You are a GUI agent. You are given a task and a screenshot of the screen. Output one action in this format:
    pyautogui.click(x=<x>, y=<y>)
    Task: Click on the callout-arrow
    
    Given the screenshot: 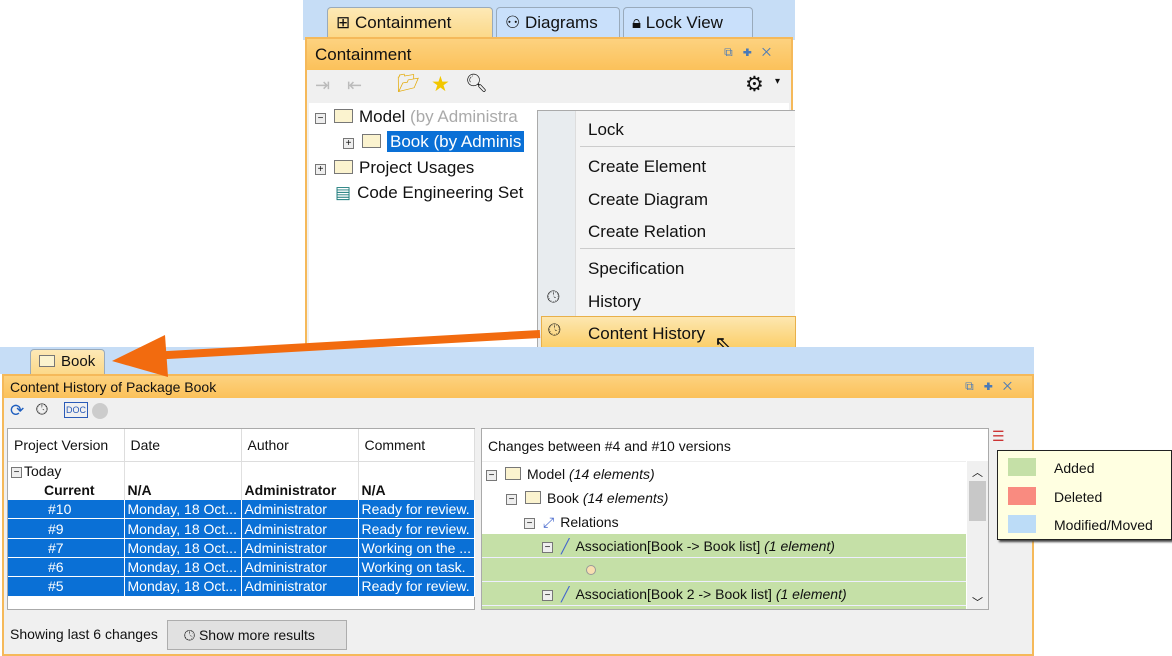 What is the action you would take?
    pyautogui.click(x=326, y=353)
    